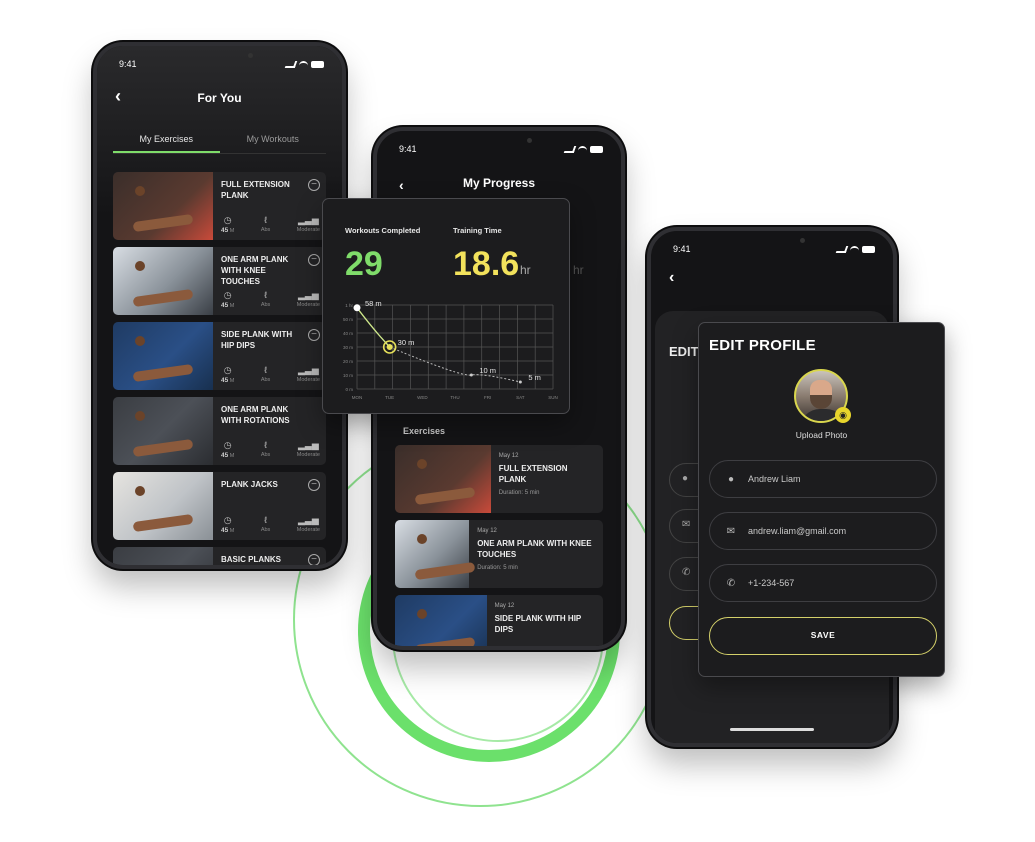 This screenshot has width=1035, height=842. I want to click on x-tick-label: SUN, so click(553, 397).